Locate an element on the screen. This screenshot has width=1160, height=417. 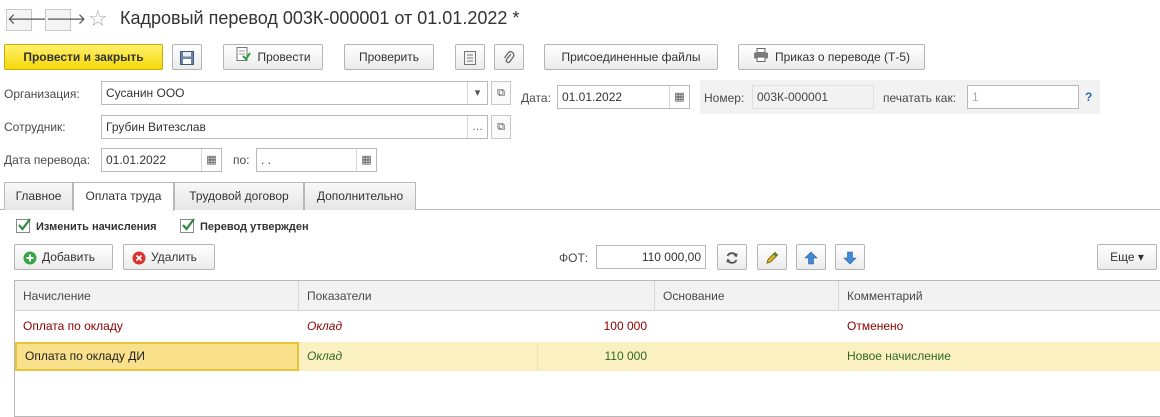
arrow-right-icon: 🡒 is located at coordinates (66, 19).